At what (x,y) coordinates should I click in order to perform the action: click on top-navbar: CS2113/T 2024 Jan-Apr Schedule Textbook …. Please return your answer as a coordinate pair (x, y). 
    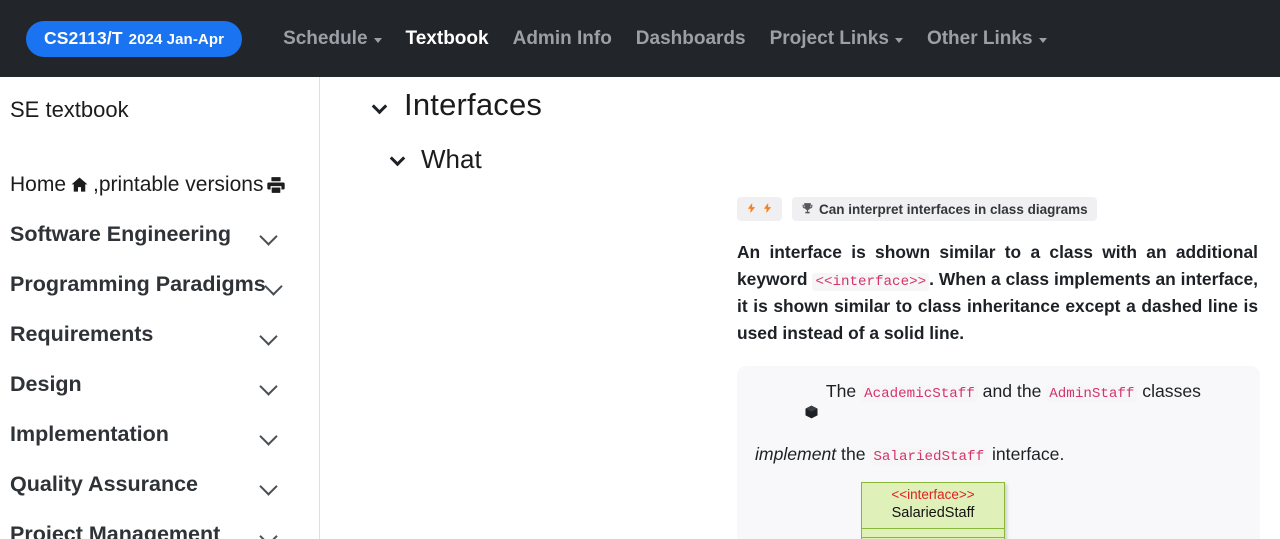
    Looking at the image, I should click on (640, 38).